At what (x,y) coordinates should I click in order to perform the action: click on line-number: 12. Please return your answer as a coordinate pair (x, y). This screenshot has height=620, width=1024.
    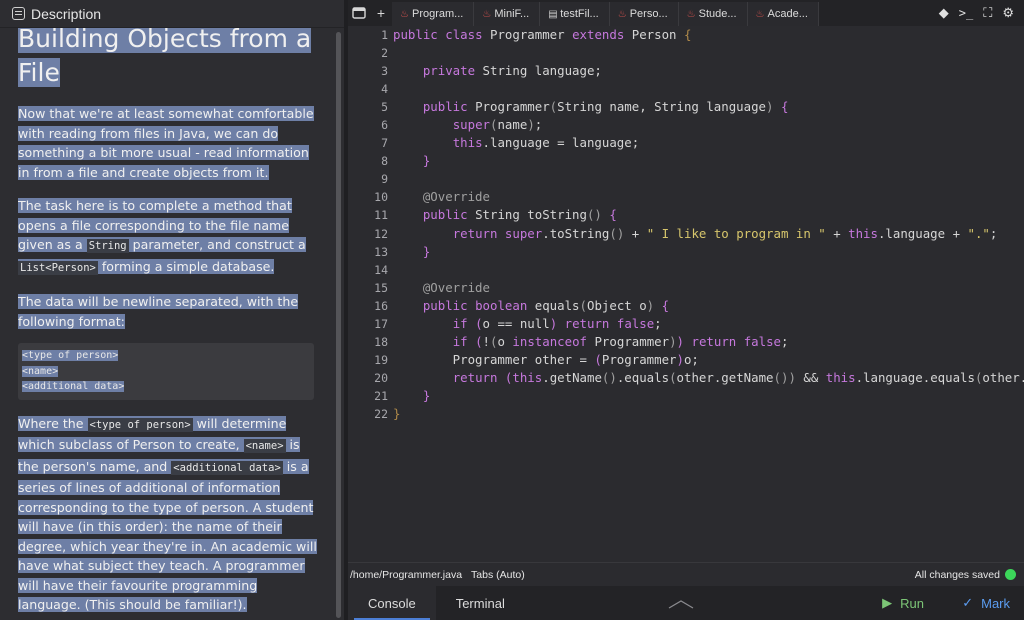
    Looking at the image, I should click on (381, 233).